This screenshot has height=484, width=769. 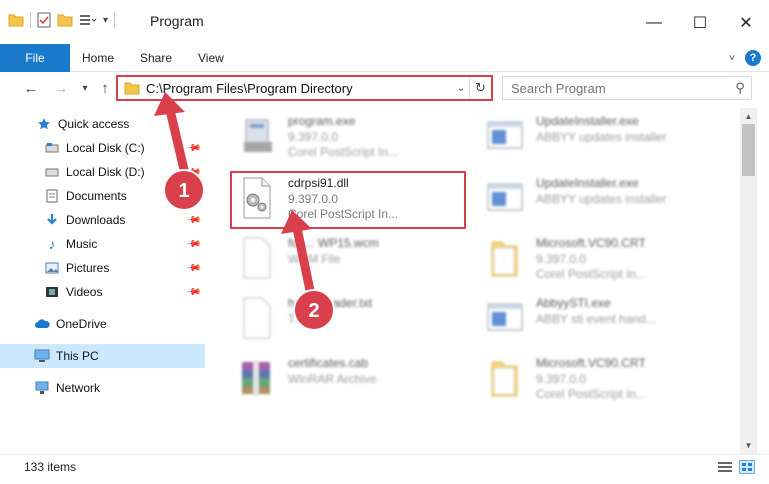 What do you see at coordinates (313, 137) in the screenshot?
I see `file-version: 9.397.0.0` at bounding box center [313, 137].